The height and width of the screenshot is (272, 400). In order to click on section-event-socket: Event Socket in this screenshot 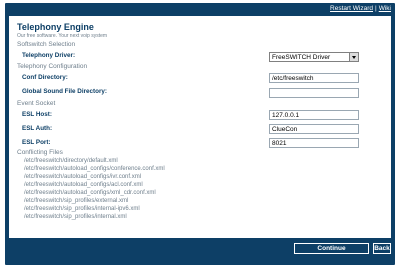, I will do `click(36, 103)`.